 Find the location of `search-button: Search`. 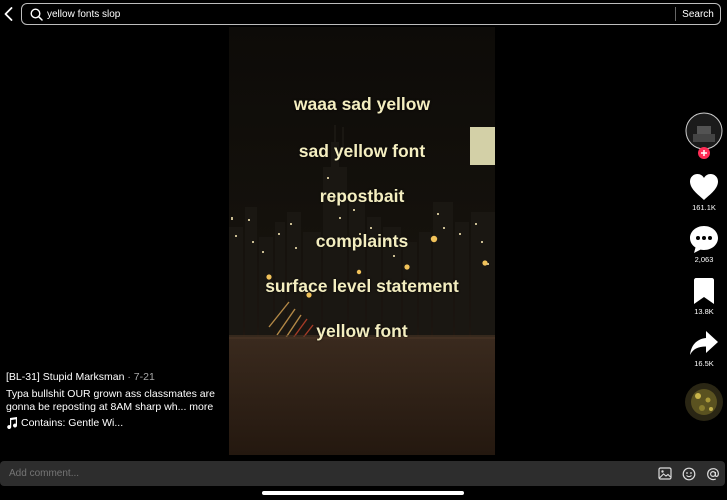

search-button: Search is located at coordinates (698, 14).